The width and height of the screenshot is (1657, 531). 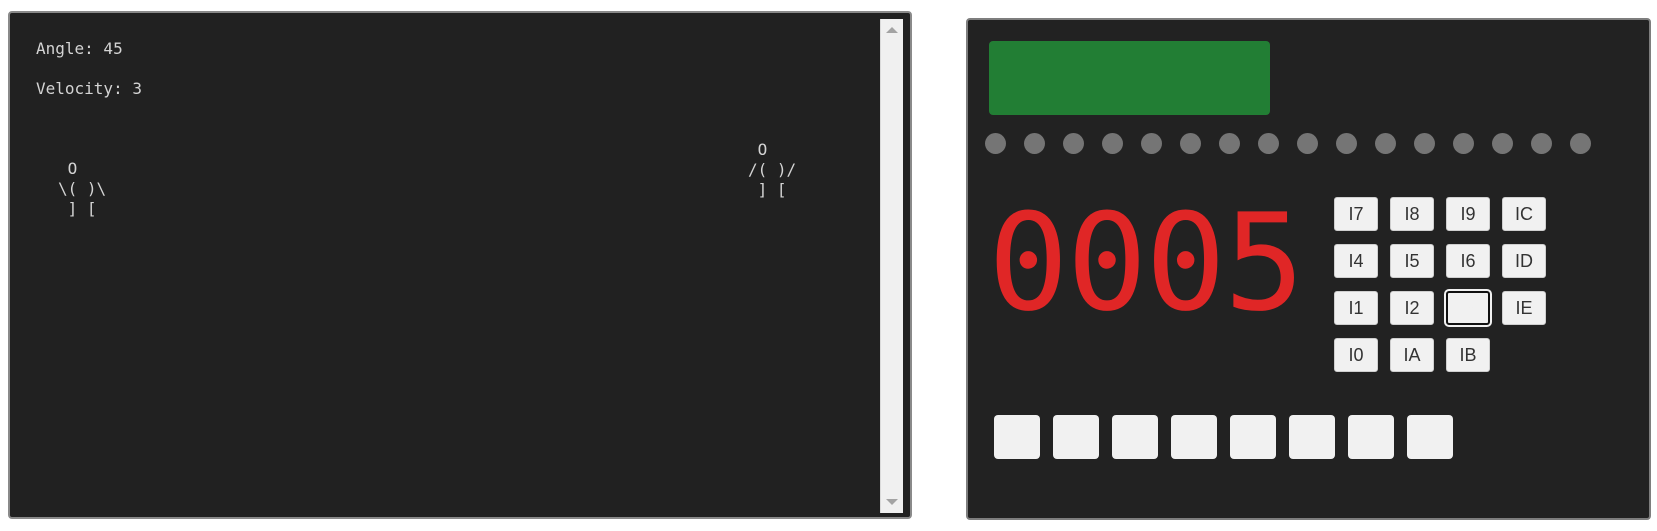 What do you see at coordinates (1468, 214) in the screenshot?
I see `key-button: I9` at bounding box center [1468, 214].